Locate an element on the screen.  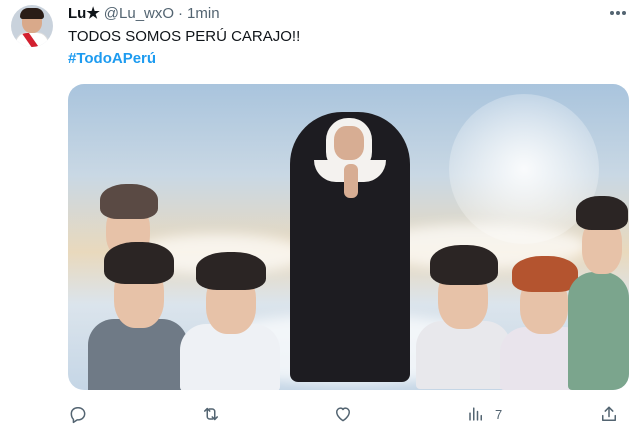
avatar is located at coordinates (32, 26).